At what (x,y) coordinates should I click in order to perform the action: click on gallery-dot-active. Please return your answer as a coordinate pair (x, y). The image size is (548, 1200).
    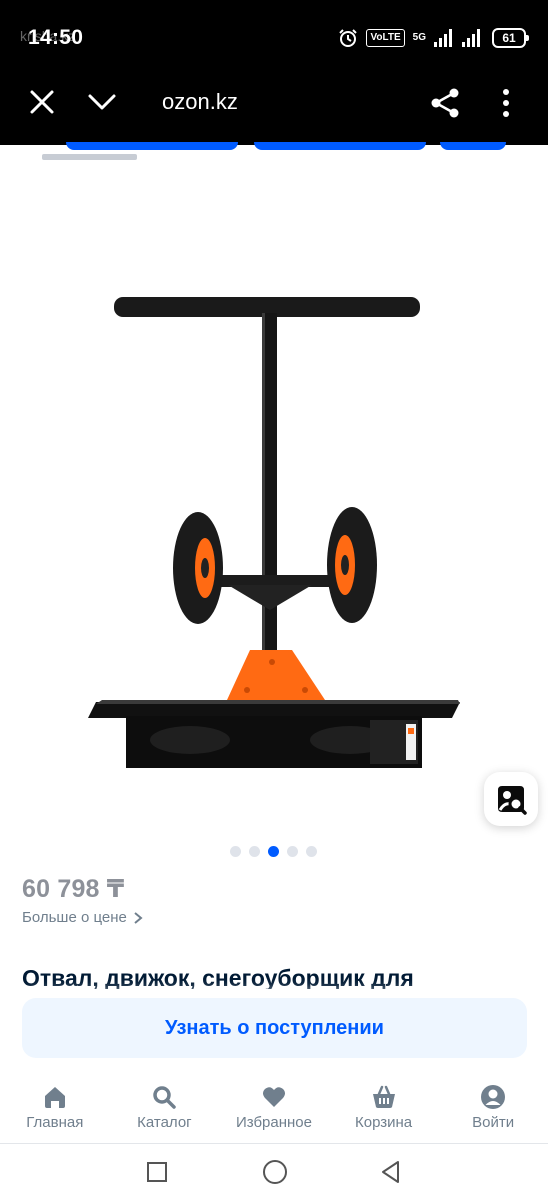
    Looking at the image, I should click on (273, 851).